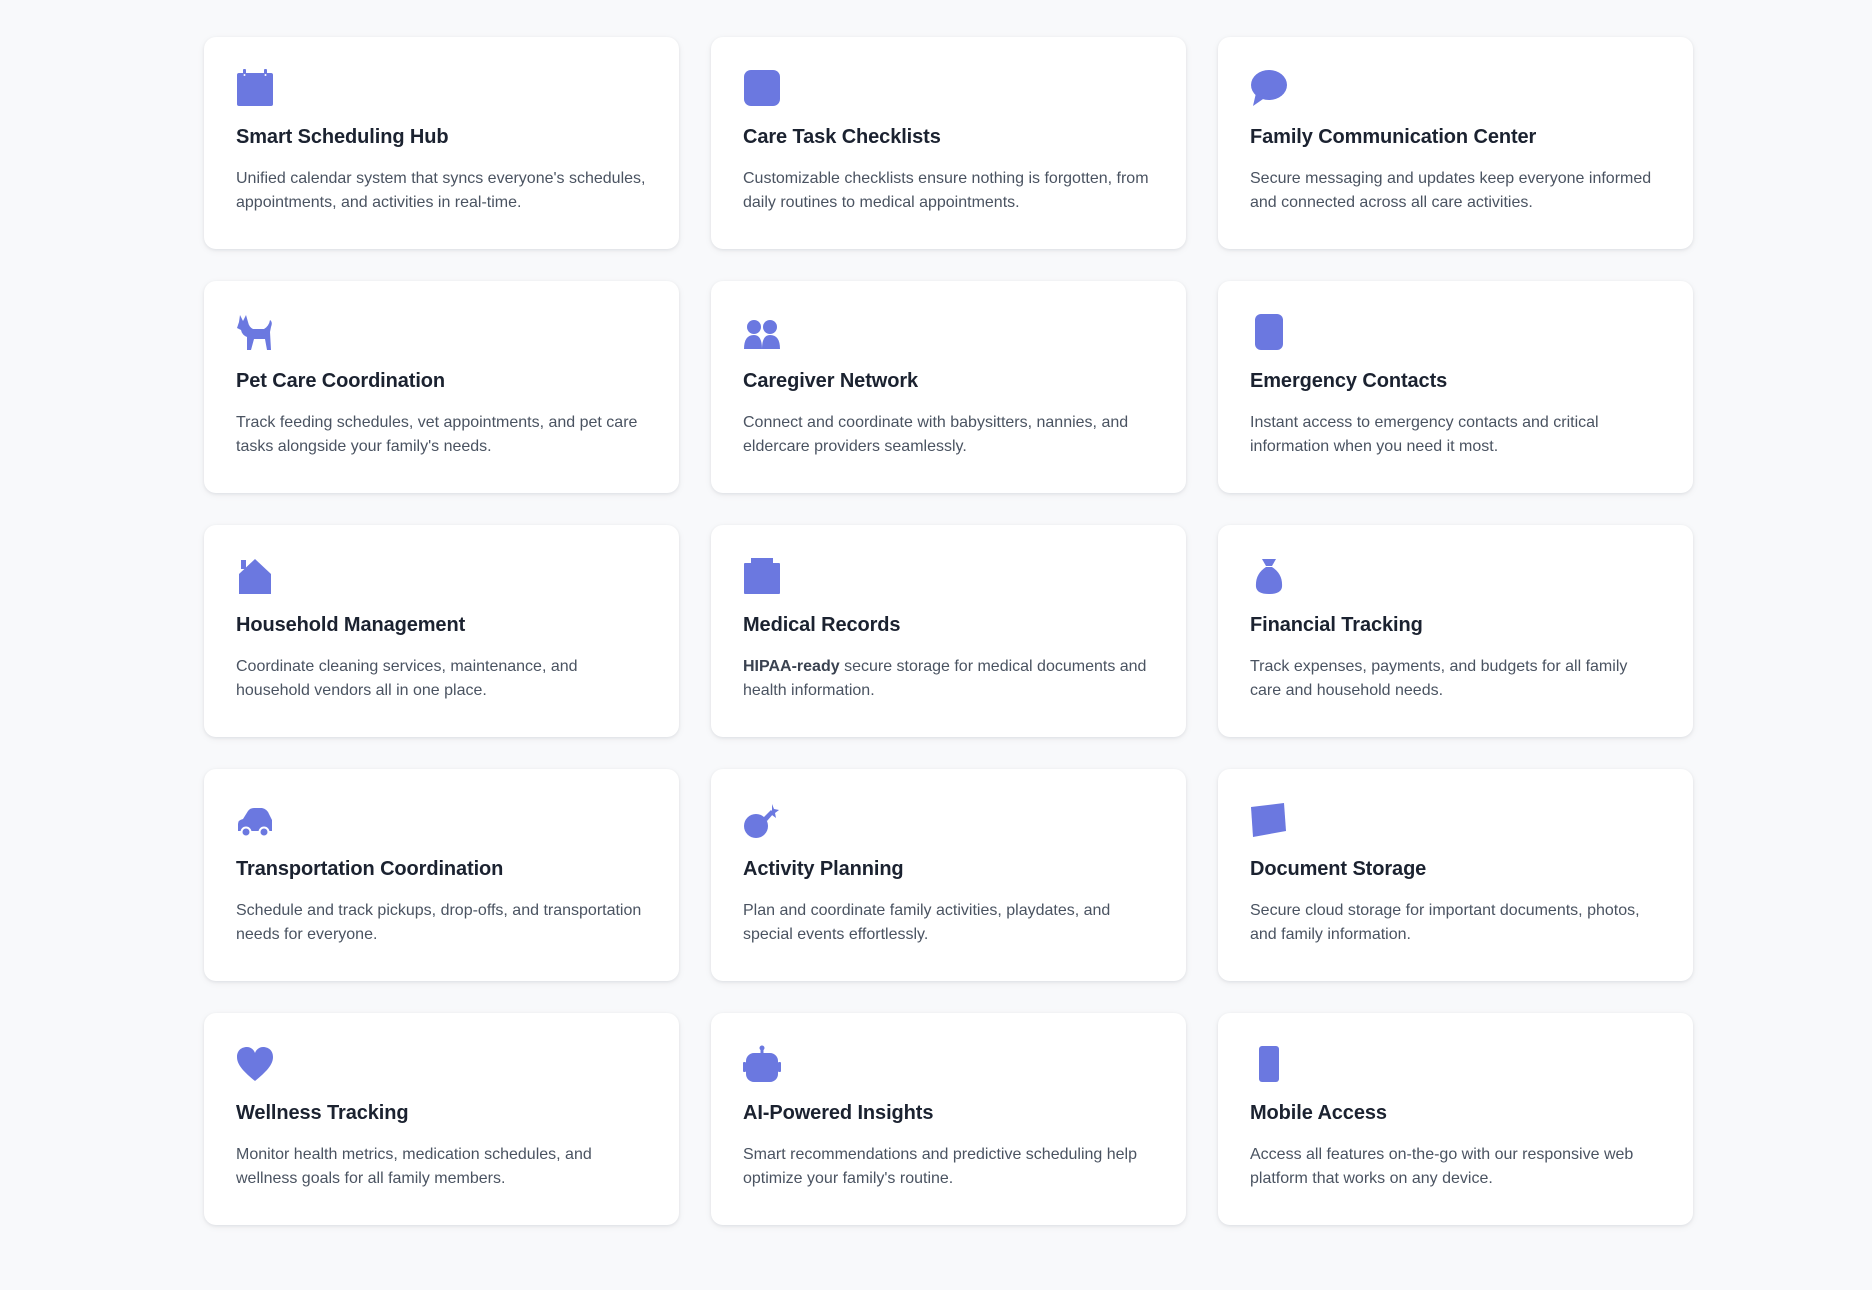  Describe the element at coordinates (1269, 332) in the screenshot. I see `phone-icon` at that location.